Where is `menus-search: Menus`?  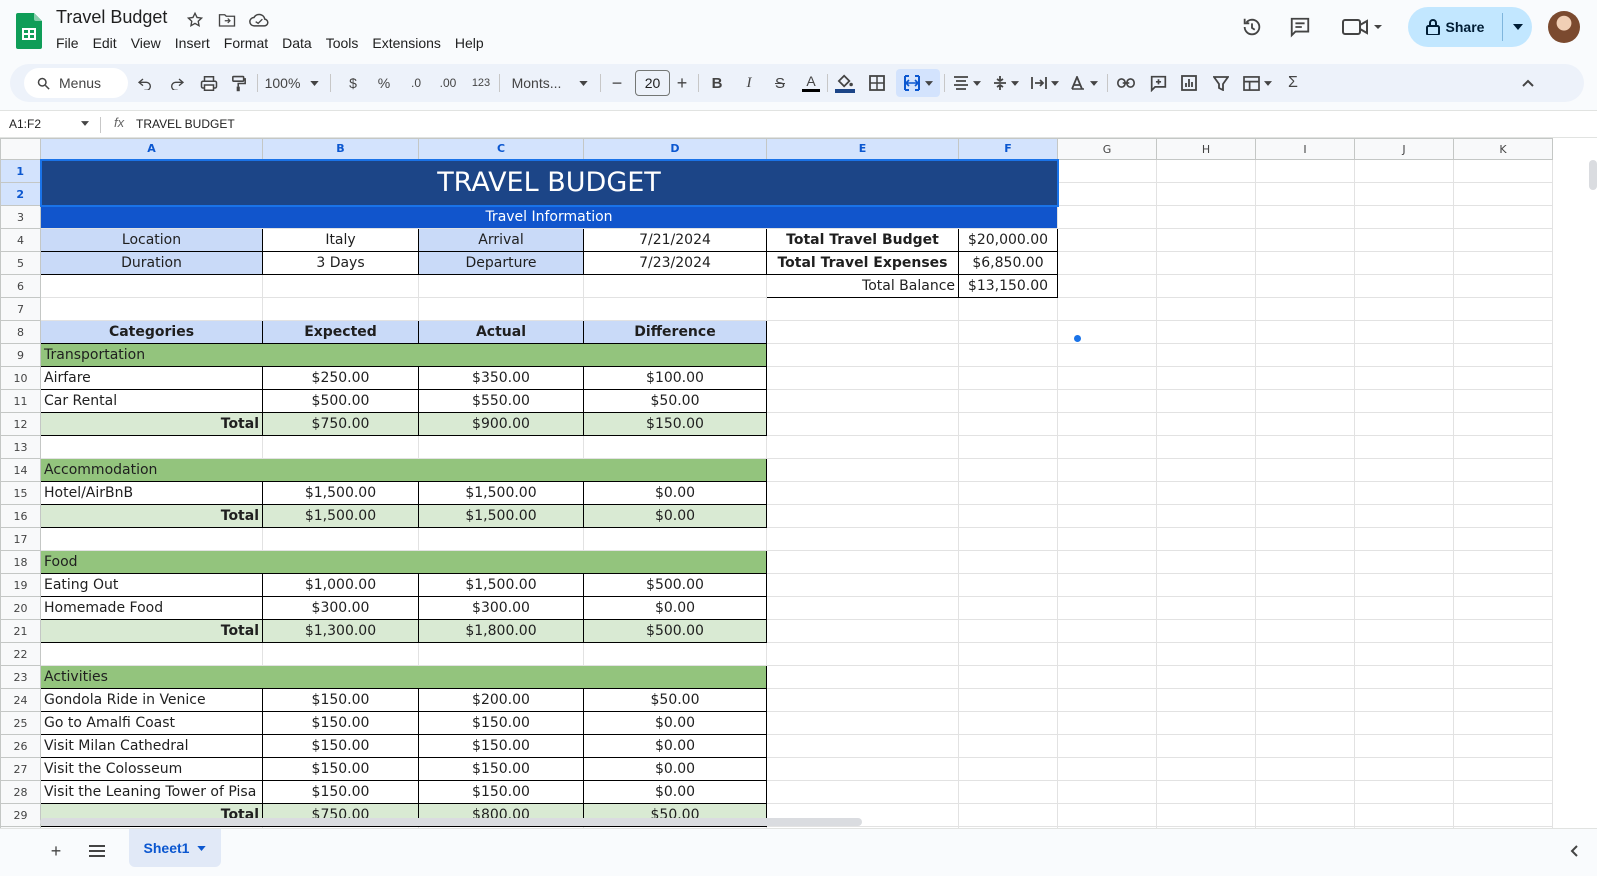 menus-search: Menus is located at coordinates (76, 83).